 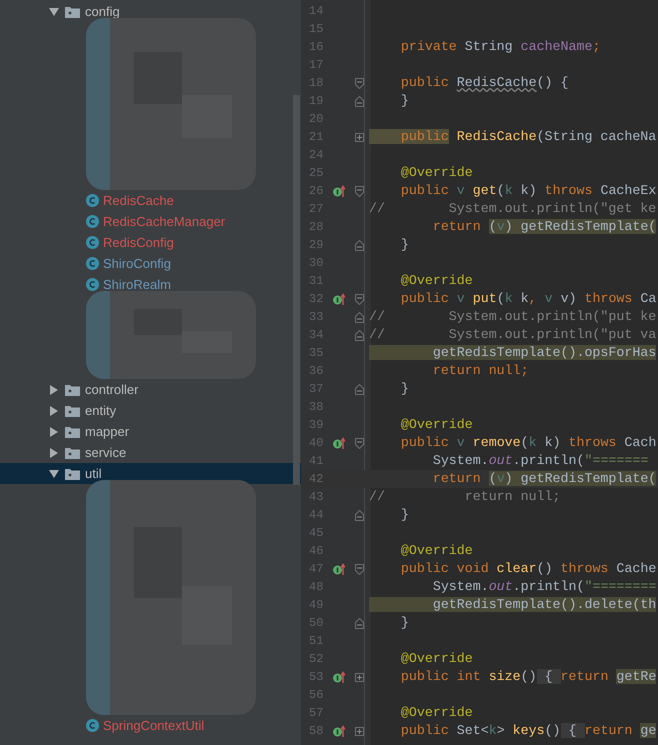 What do you see at coordinates (544, 587) in the screenshot?
I see `code-line: System.out.println("========` at bounding box center [544, 587].